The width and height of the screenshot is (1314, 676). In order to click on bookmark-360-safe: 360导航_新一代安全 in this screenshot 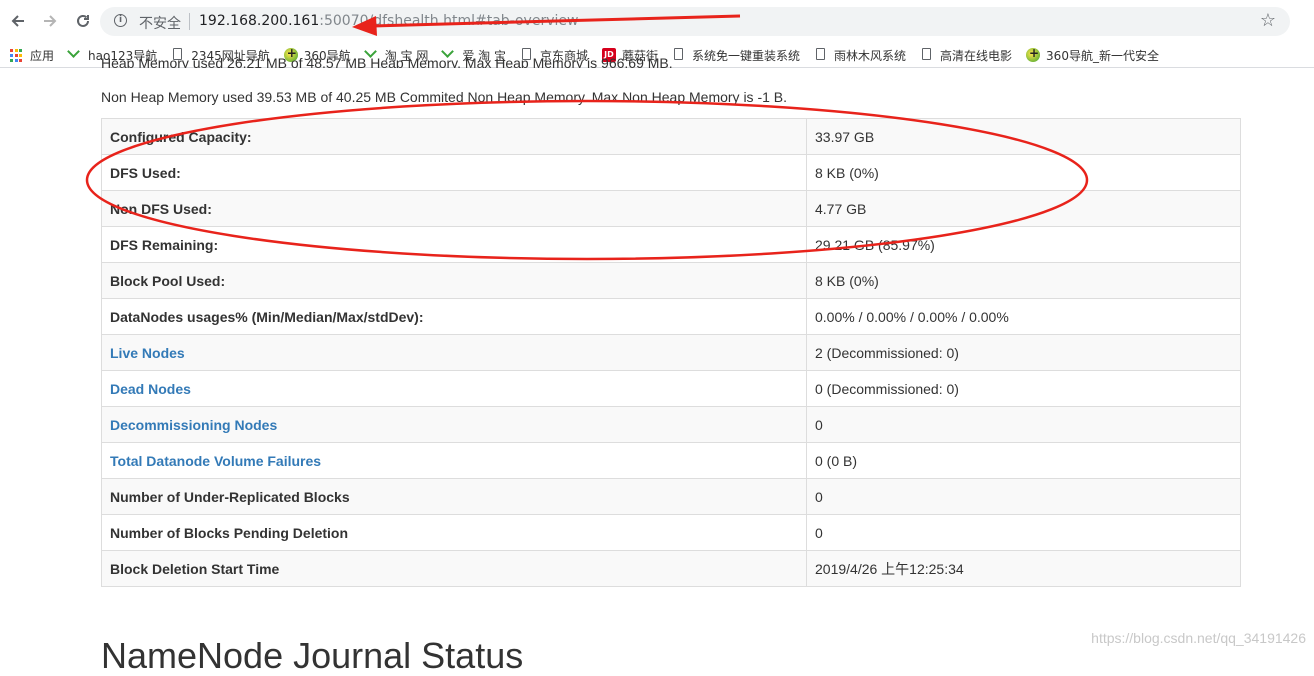, I will do `click(1092, 55)`.